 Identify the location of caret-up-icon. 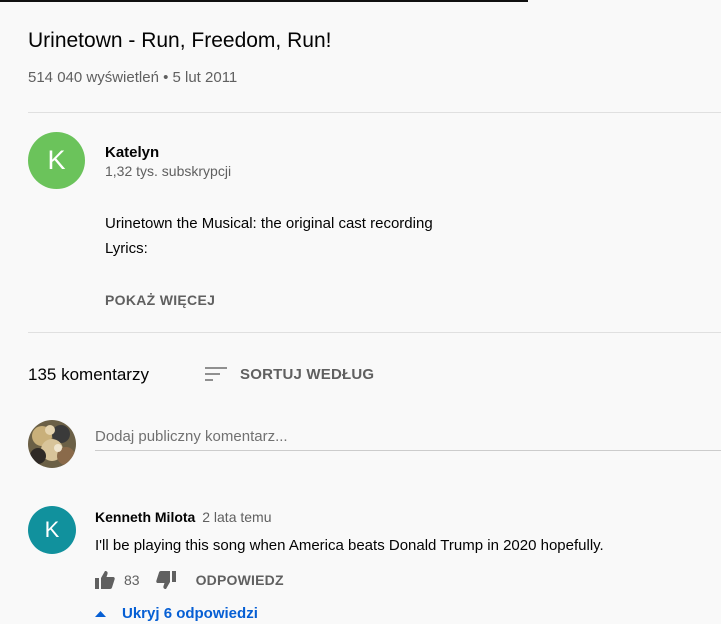
(100, 613).